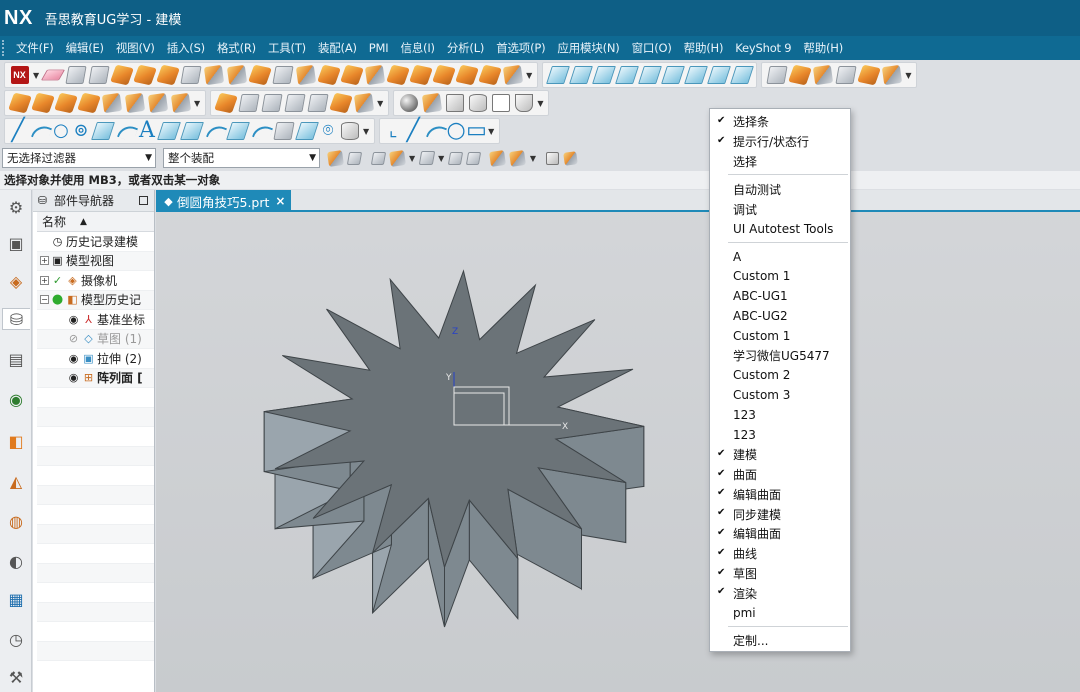  I want to click on resize-chamfer-icon, so click(157, 103).